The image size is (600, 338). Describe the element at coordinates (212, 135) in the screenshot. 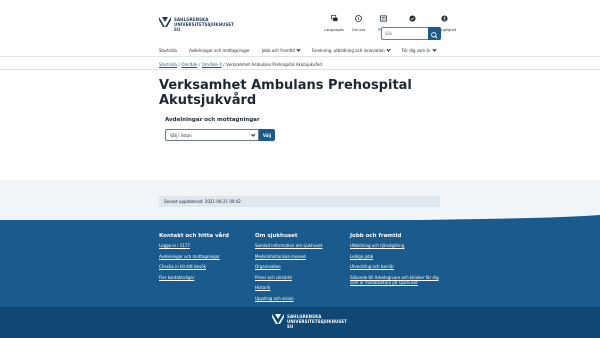

I see `department-select: Välj i listan` at that location.